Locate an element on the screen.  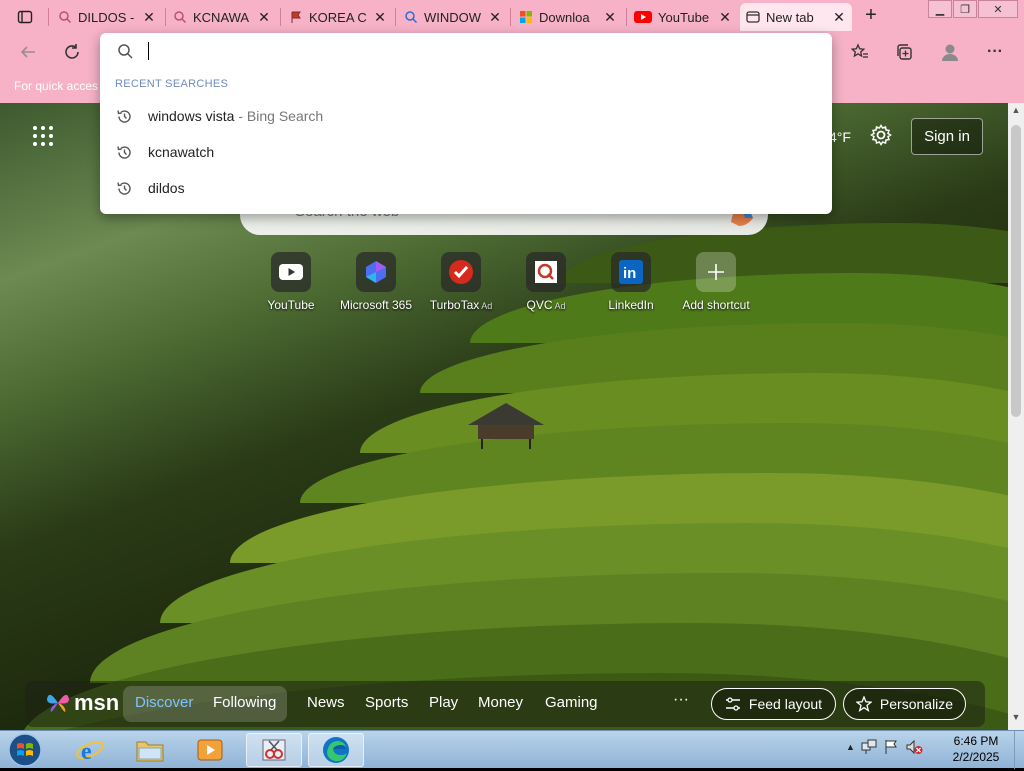
svg-text: in is located at coordinates (629, 273).